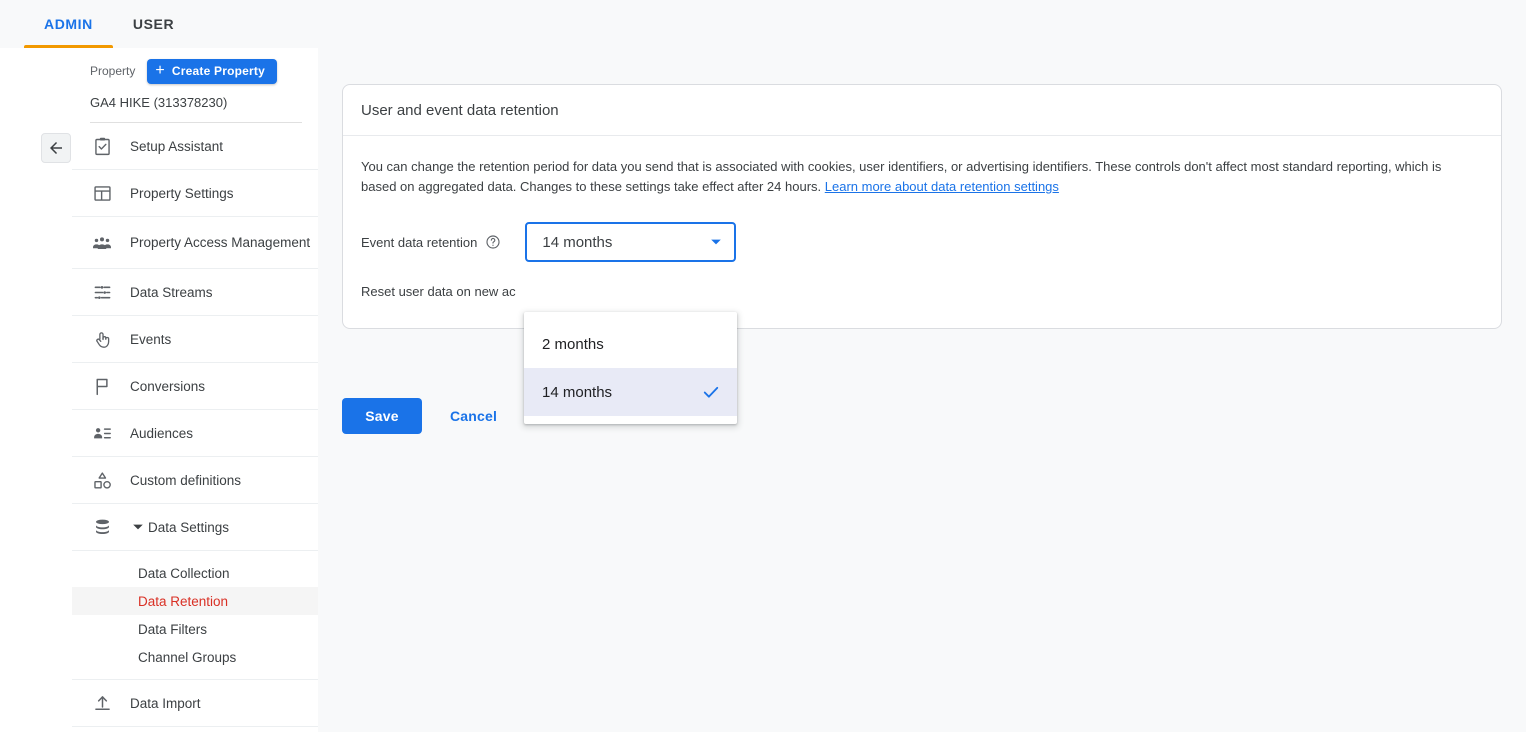 Image resolution: width=1526 pixels, height=732 pixels. Describe the element at coordinates (182, 193) in the screenshot. I see `sidebar-item-label: Property Settings` at that location.